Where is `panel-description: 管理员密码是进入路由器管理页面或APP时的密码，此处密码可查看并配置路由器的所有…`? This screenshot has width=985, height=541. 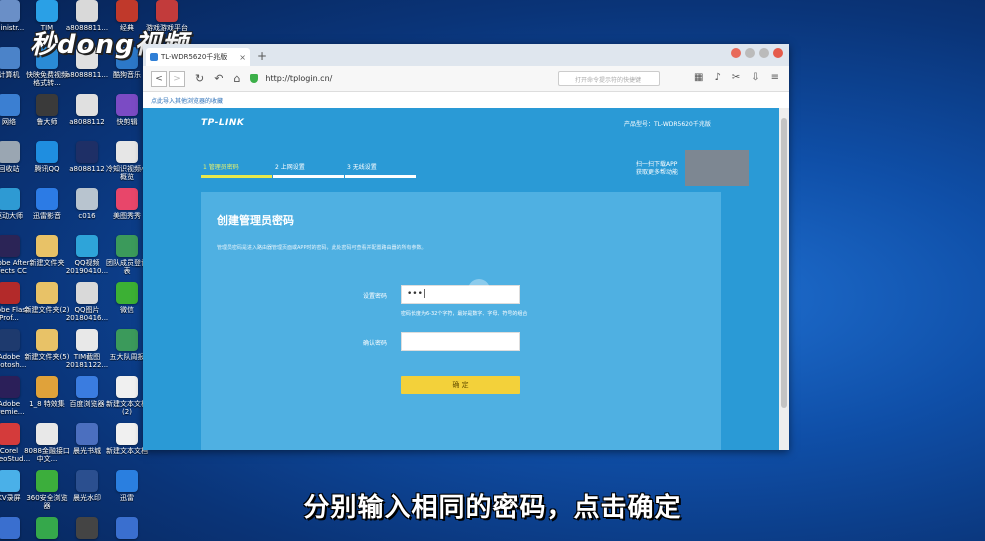 panel-description: 管理员密码是进入路由器管理页面或APP时的密码，此处密码可查看并配置路由器的所有… is located at coordinates (322, 248).